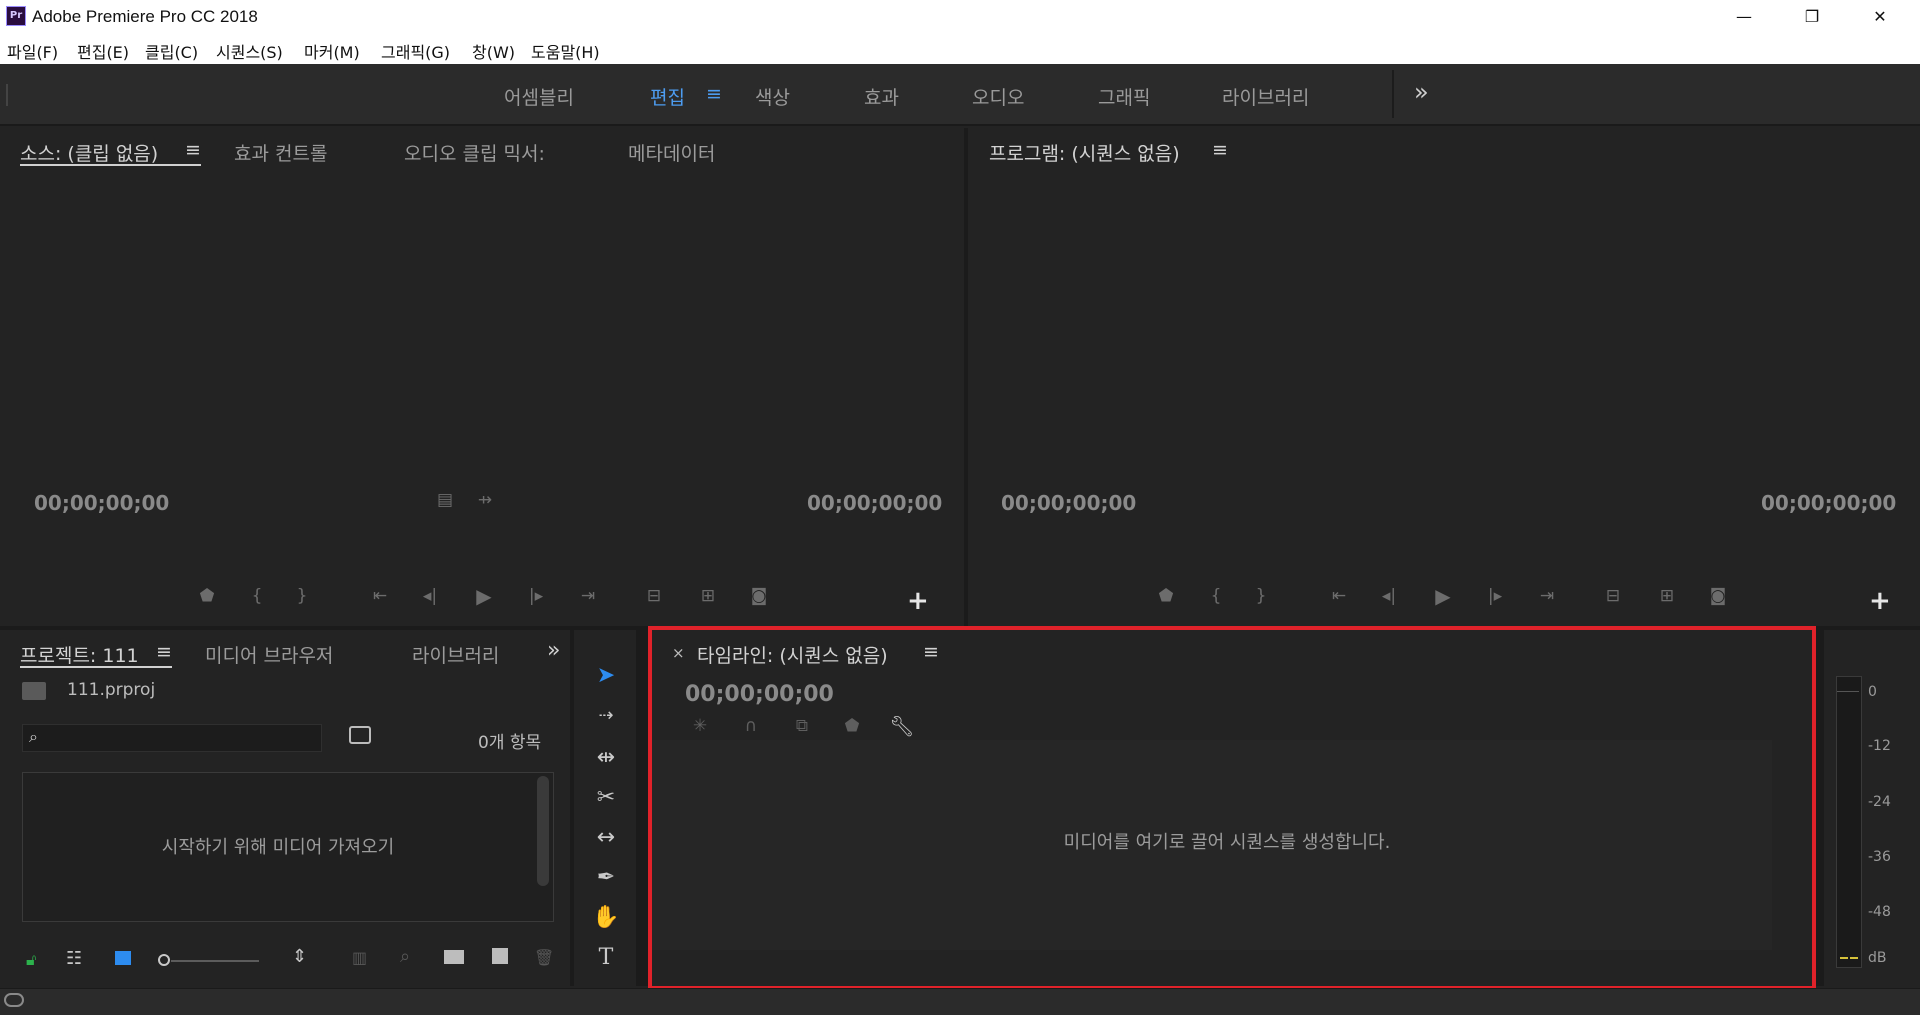 The image size is (1920, 1015). Describe the element at coordinates (164, 960) in the screenshot. I see `zoom-slider-handle` at that location.